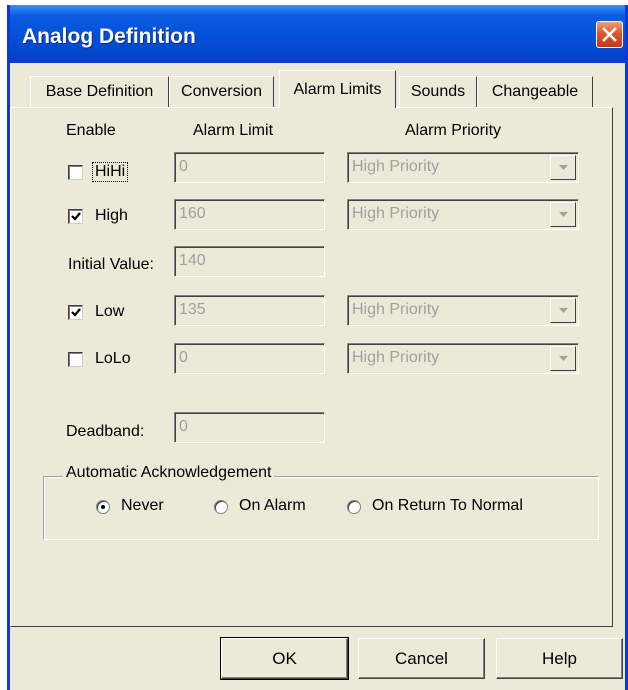  What do you see at coordinates (169, 473) in the screenshot?
I see `auto-ack-title: Automatic Acknowledgement` at bounding box center [169, 473].